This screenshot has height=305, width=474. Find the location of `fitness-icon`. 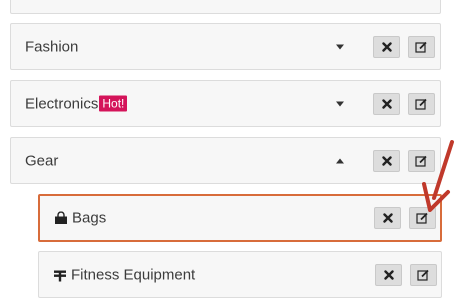

fitness-icon is located at coordinates (60, 274).